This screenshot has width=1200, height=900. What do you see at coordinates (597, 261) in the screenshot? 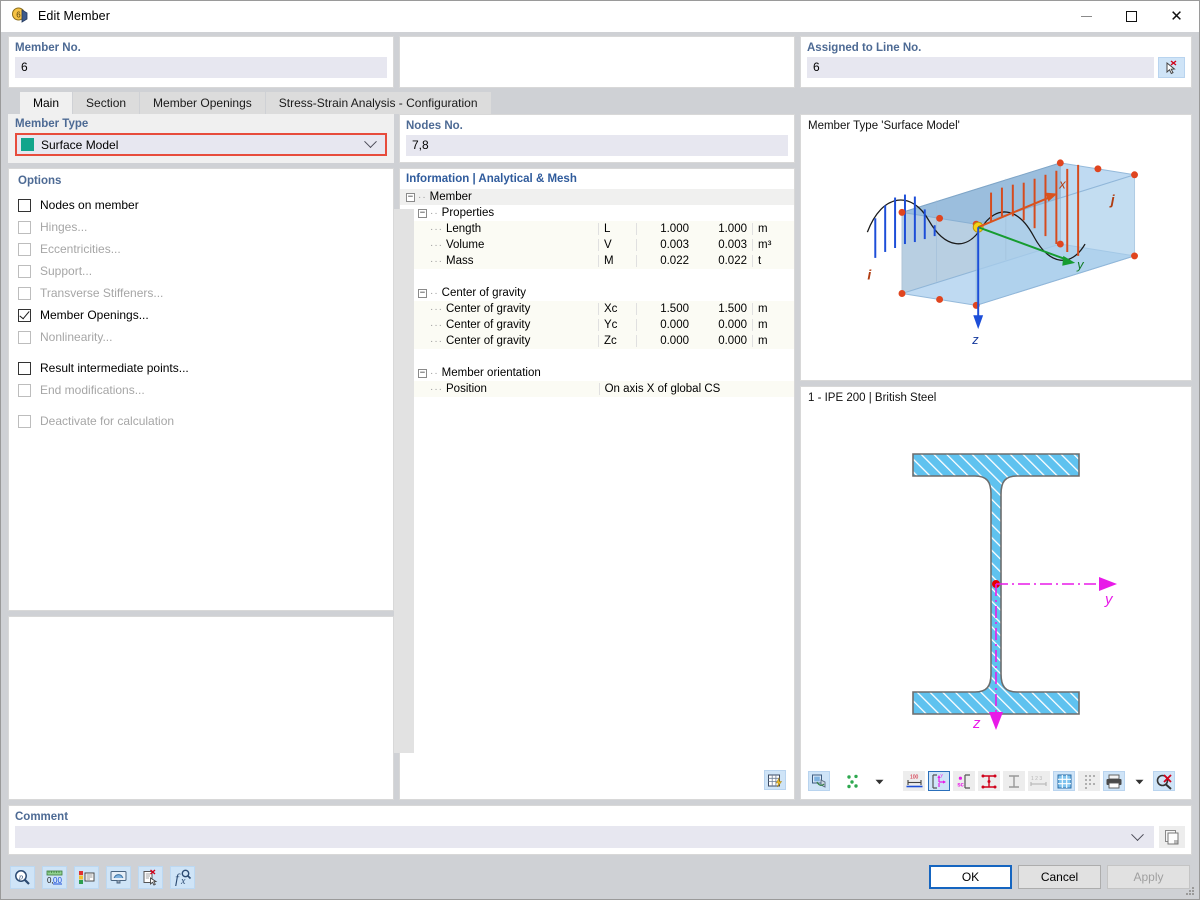
I see `tree-row-mass: ··· Mass M 0.022 0.022 t` at bounding box center [597, 261].